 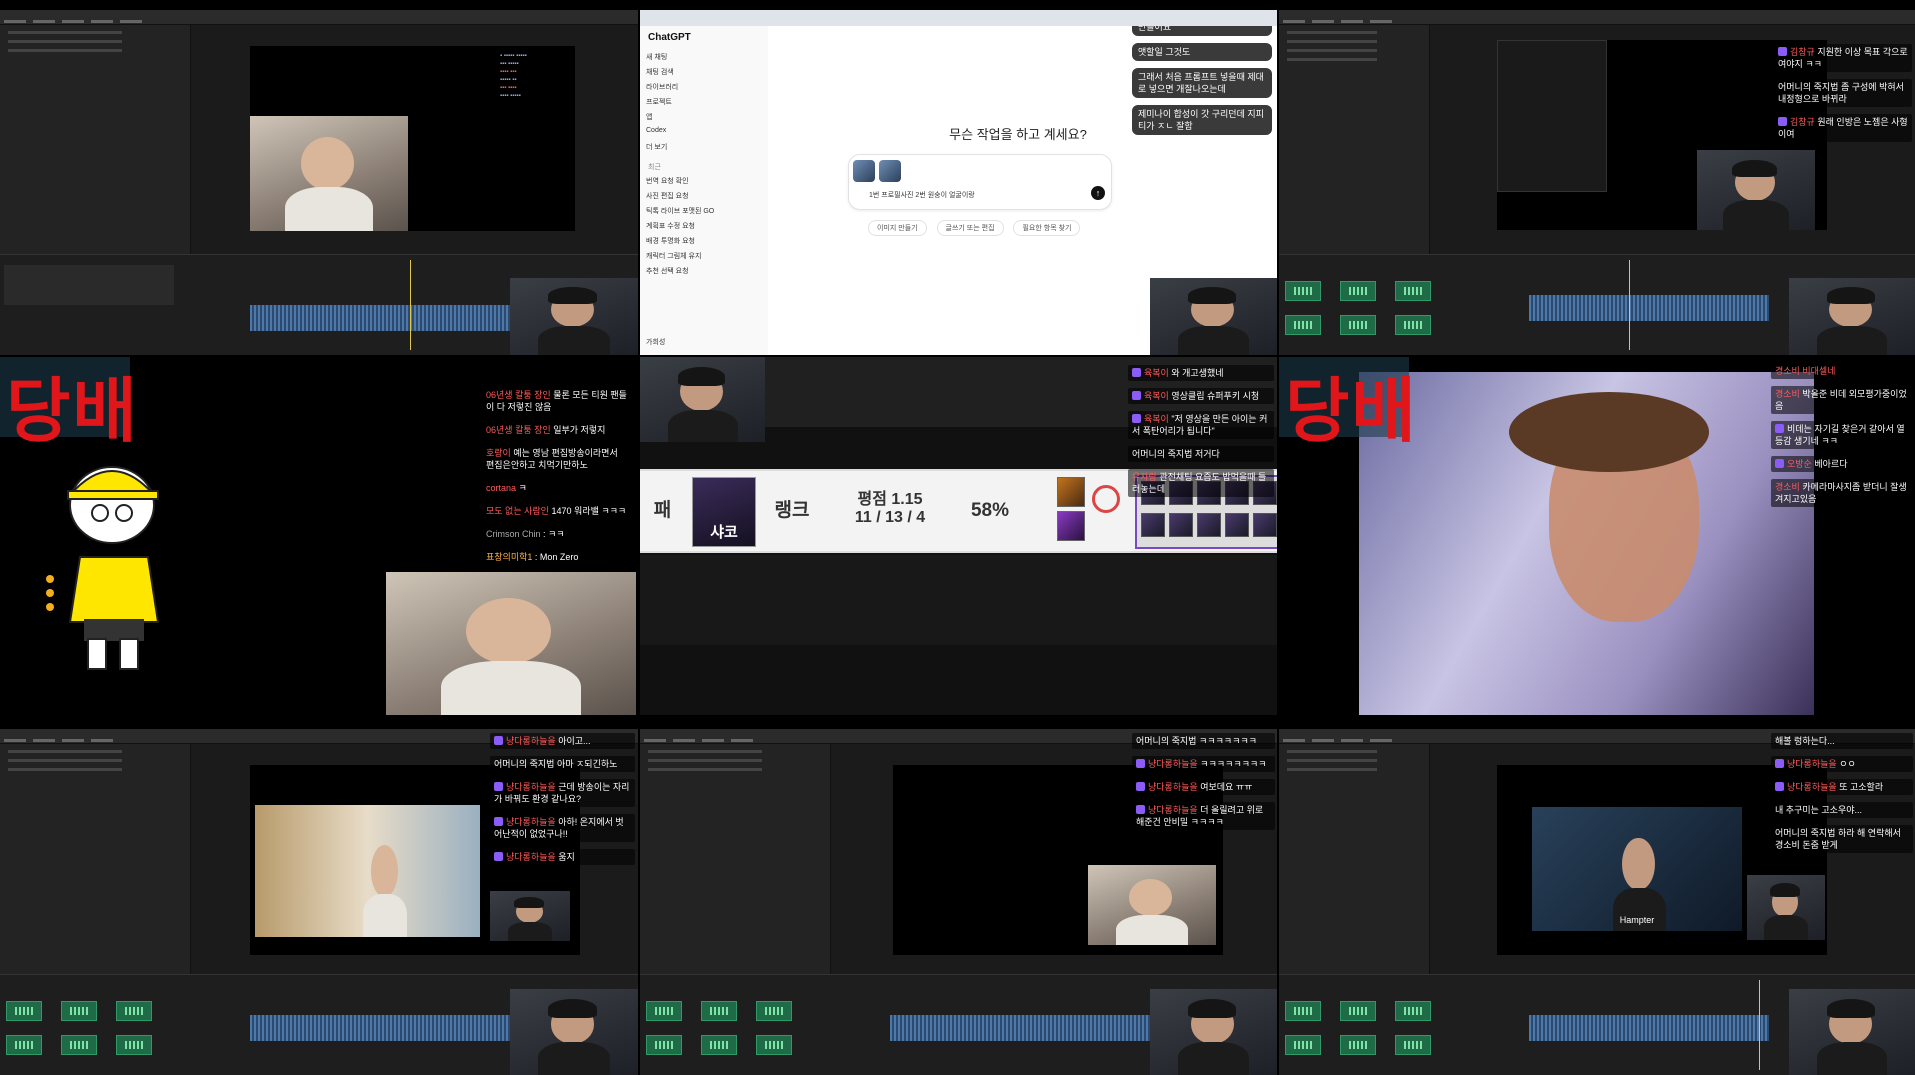 I want to click on chat-message: 어머니의 죽지법 ㅋㅋㅋㅋㅋㅋㅋ, so click(x=1203, y=741).